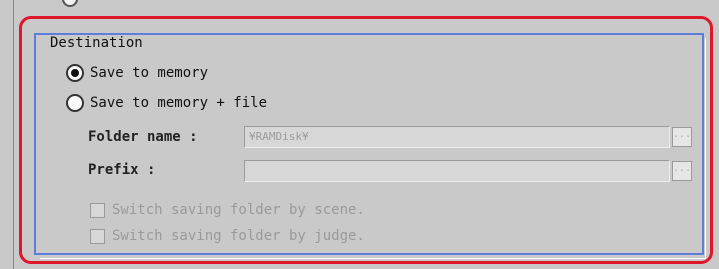  I want to click on prefix-label: Prefix :, so click(122, 170).